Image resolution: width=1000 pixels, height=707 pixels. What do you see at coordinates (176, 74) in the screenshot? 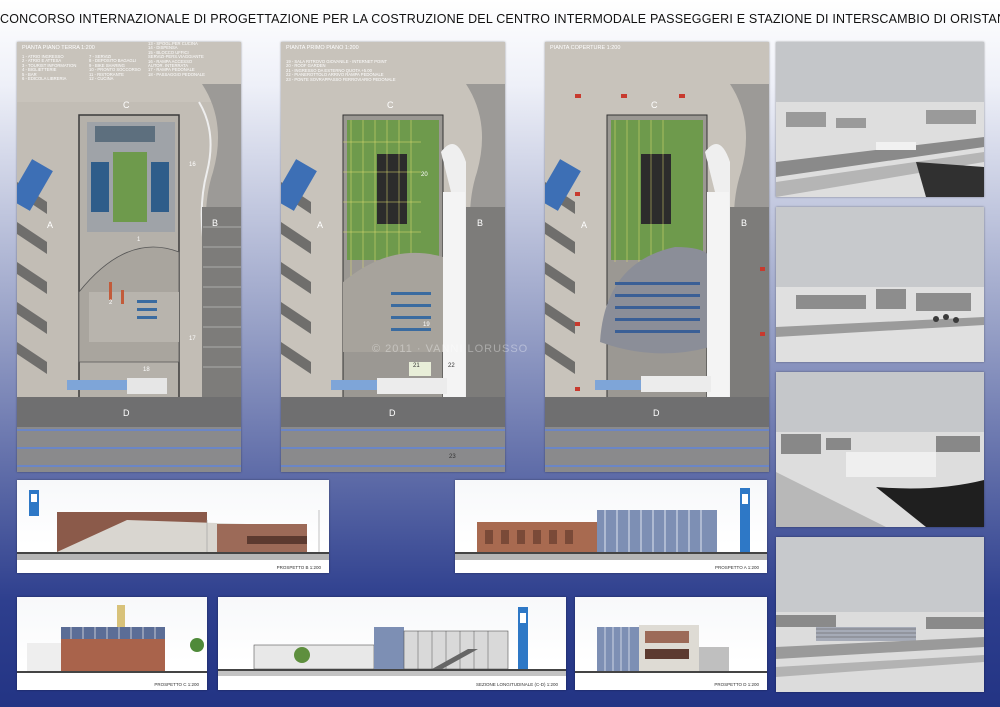
I see `legend-item: 18 - PASSAGGIO PEDONALE` at bounding box center [176, 74].